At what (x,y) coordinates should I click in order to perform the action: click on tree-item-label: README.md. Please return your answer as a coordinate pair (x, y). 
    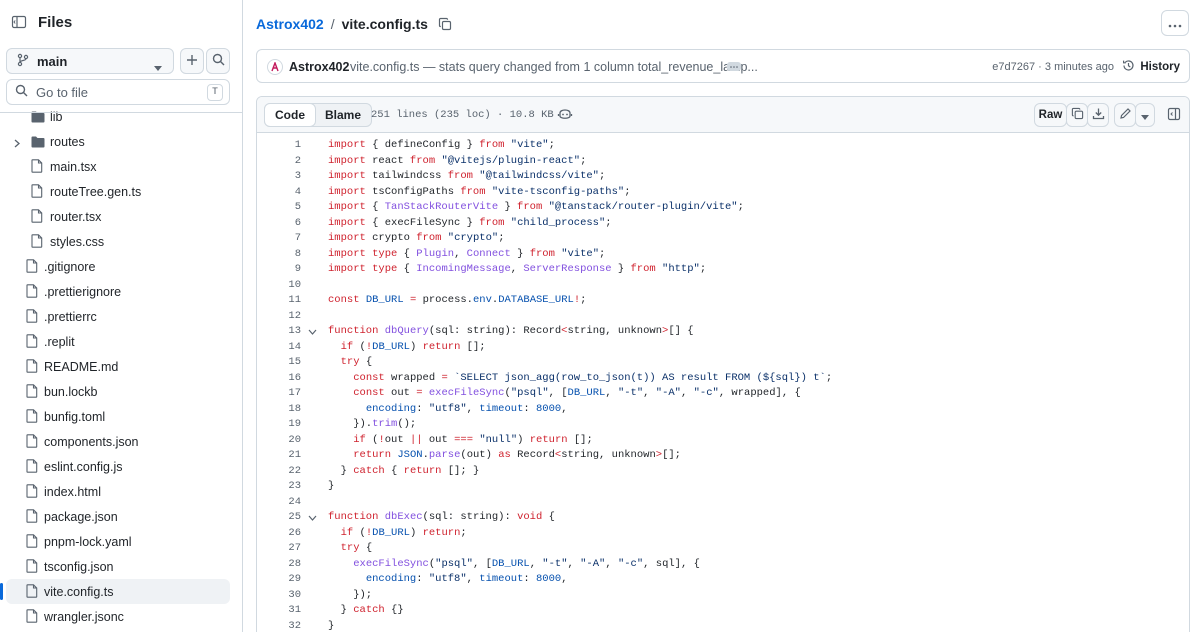
    Looking at the image, I should click on (81, 367).